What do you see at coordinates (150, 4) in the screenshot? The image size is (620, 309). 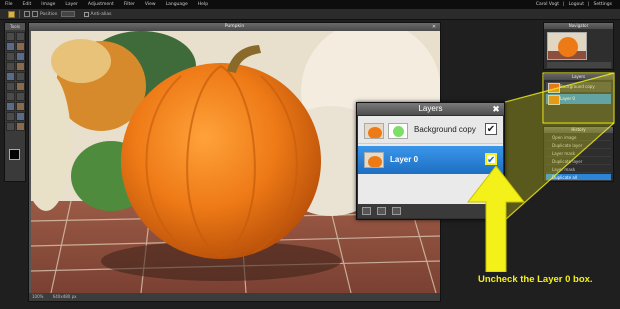 I see `menu-view: View` at bounding box center [150, 4].